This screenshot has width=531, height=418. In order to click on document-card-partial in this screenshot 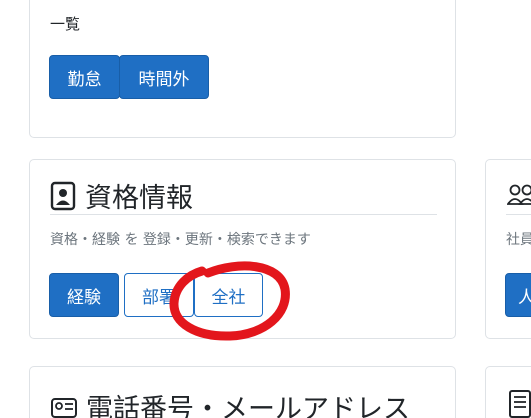, I will do `click(508, 392)`.